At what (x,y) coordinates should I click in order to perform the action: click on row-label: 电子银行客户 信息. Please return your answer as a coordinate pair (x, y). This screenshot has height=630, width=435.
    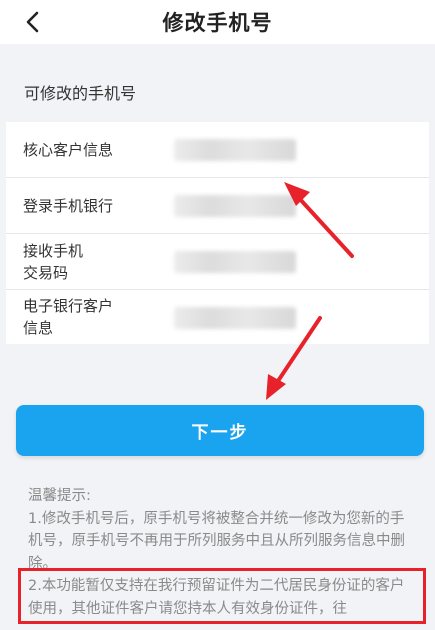
    Looking at the image, I should click on (68, 317).